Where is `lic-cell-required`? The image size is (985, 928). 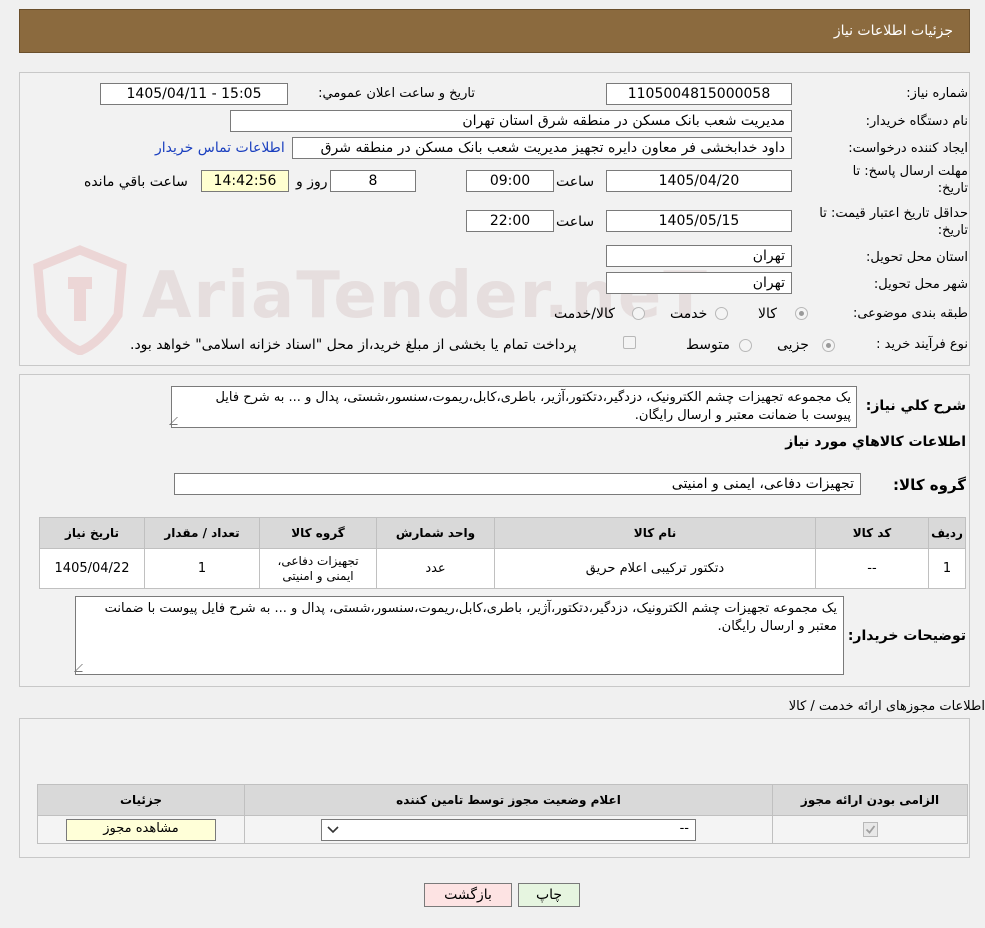 lic-cell-required is located at coordinates (870, 829).